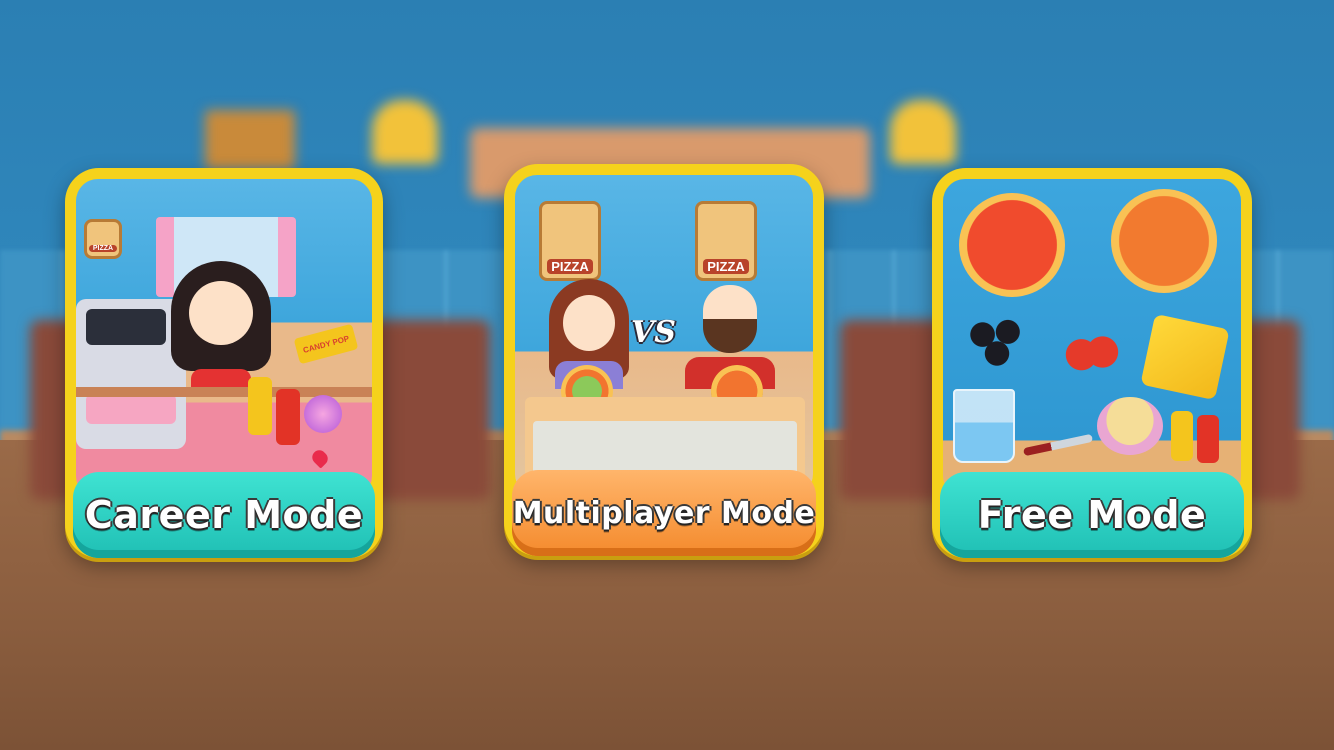  What do you see at coordinates (103, 239) in the screenshot?
I see `career-pizza-sign: PIZZA` at bounding box center [103, 239].